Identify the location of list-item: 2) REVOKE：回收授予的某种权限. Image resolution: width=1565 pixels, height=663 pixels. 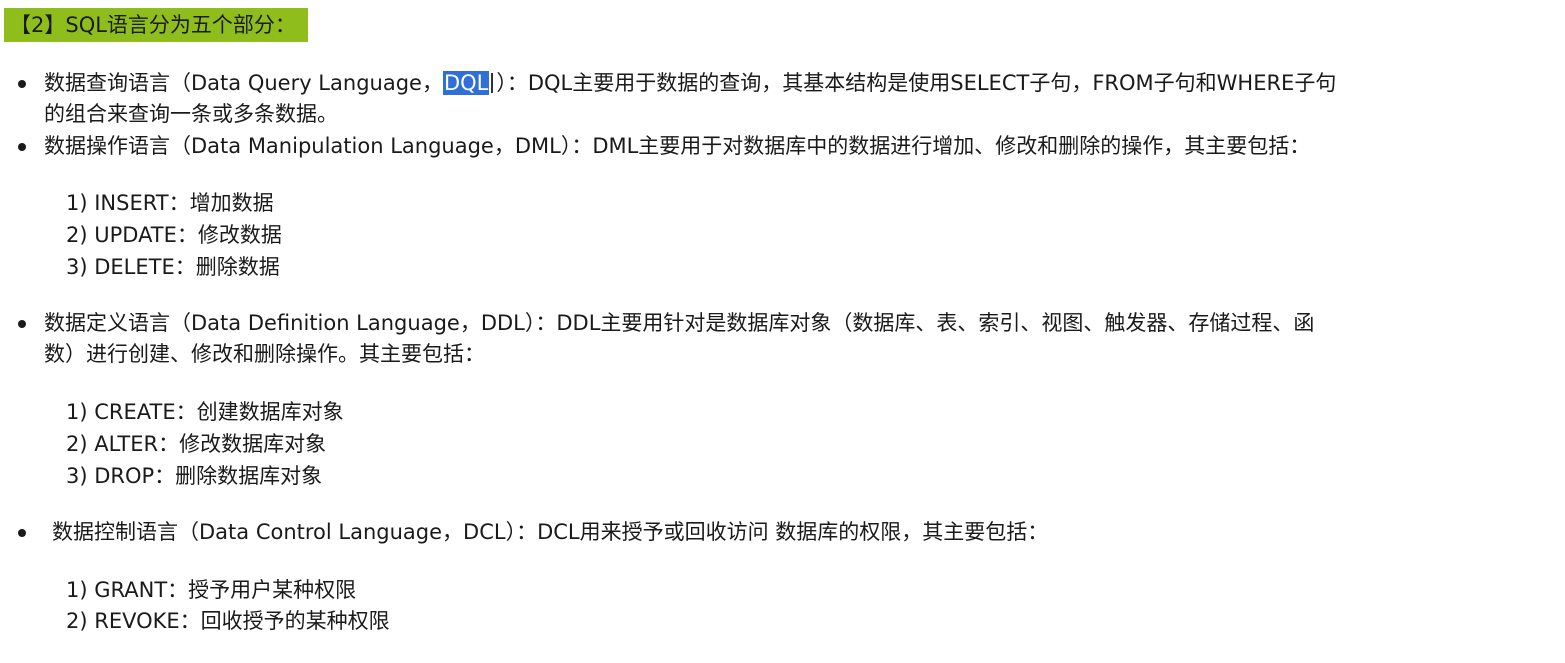
(228, 621).